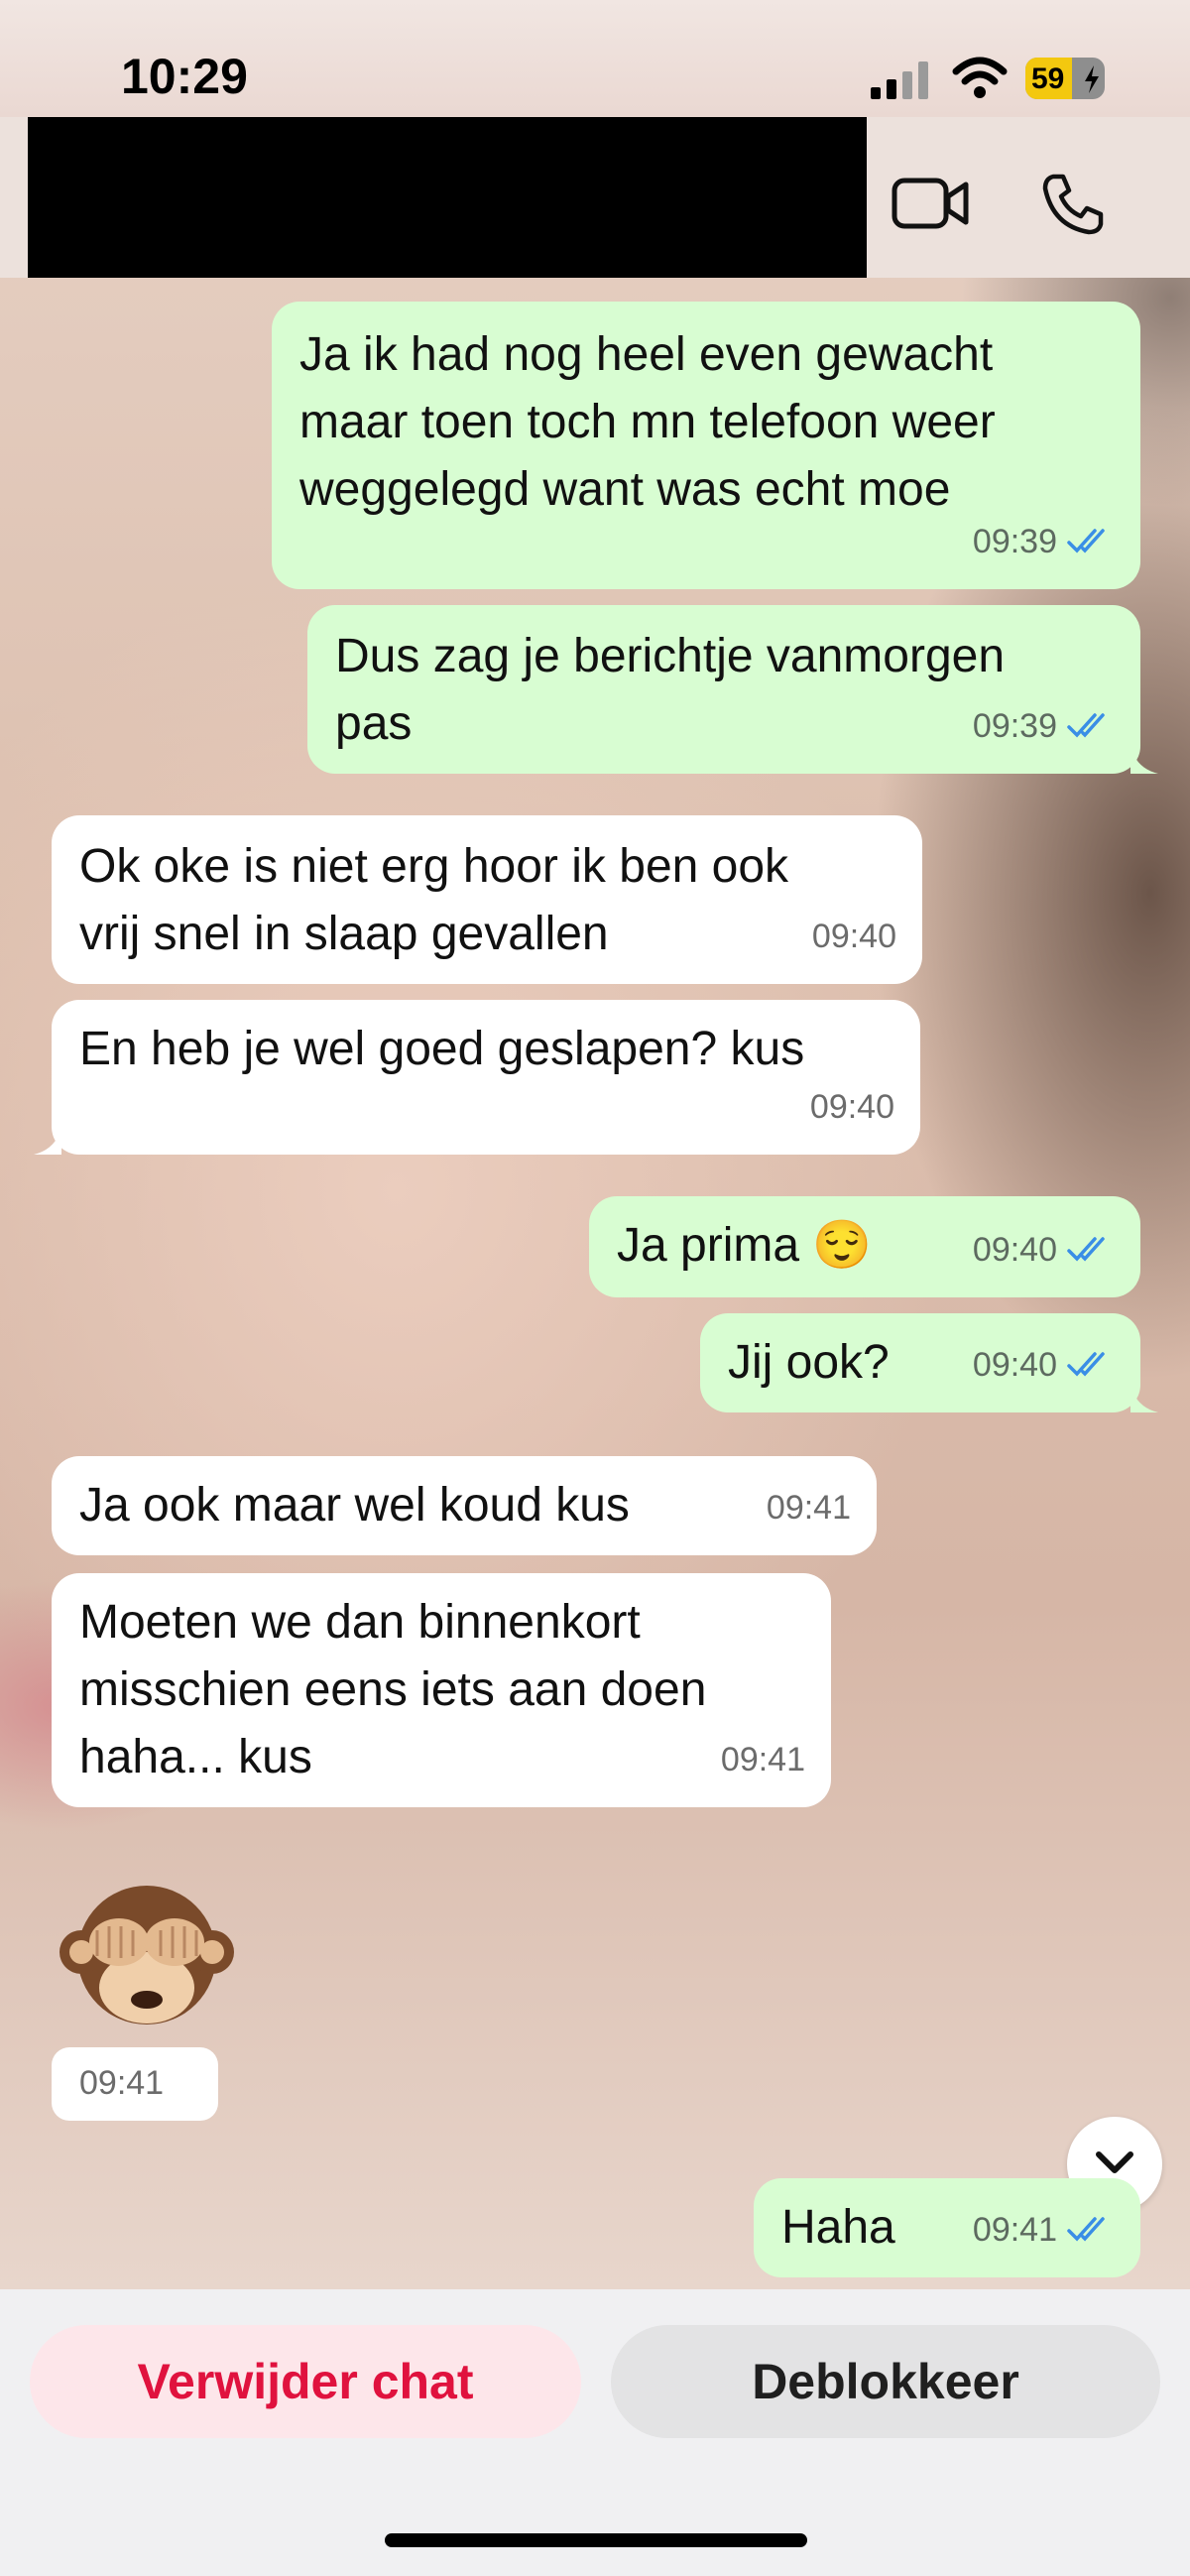 This screenshot has width=1190, height=2576. What do you see at coordinates (184, 76) in the screenshot?
I see `status-time: 10:29` at bounding box center [184, 76].